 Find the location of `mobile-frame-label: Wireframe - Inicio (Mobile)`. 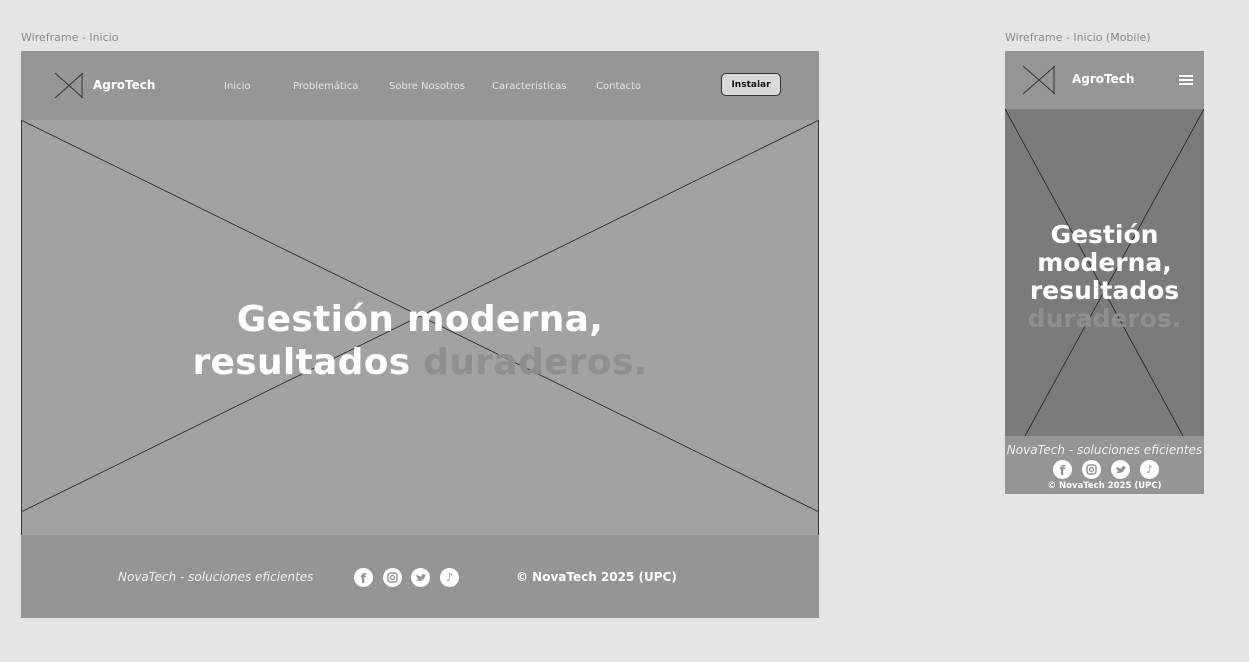

mobile-frame-label: Wireframe - Inicio (Mobile) is located at coordinates (1078, 37).